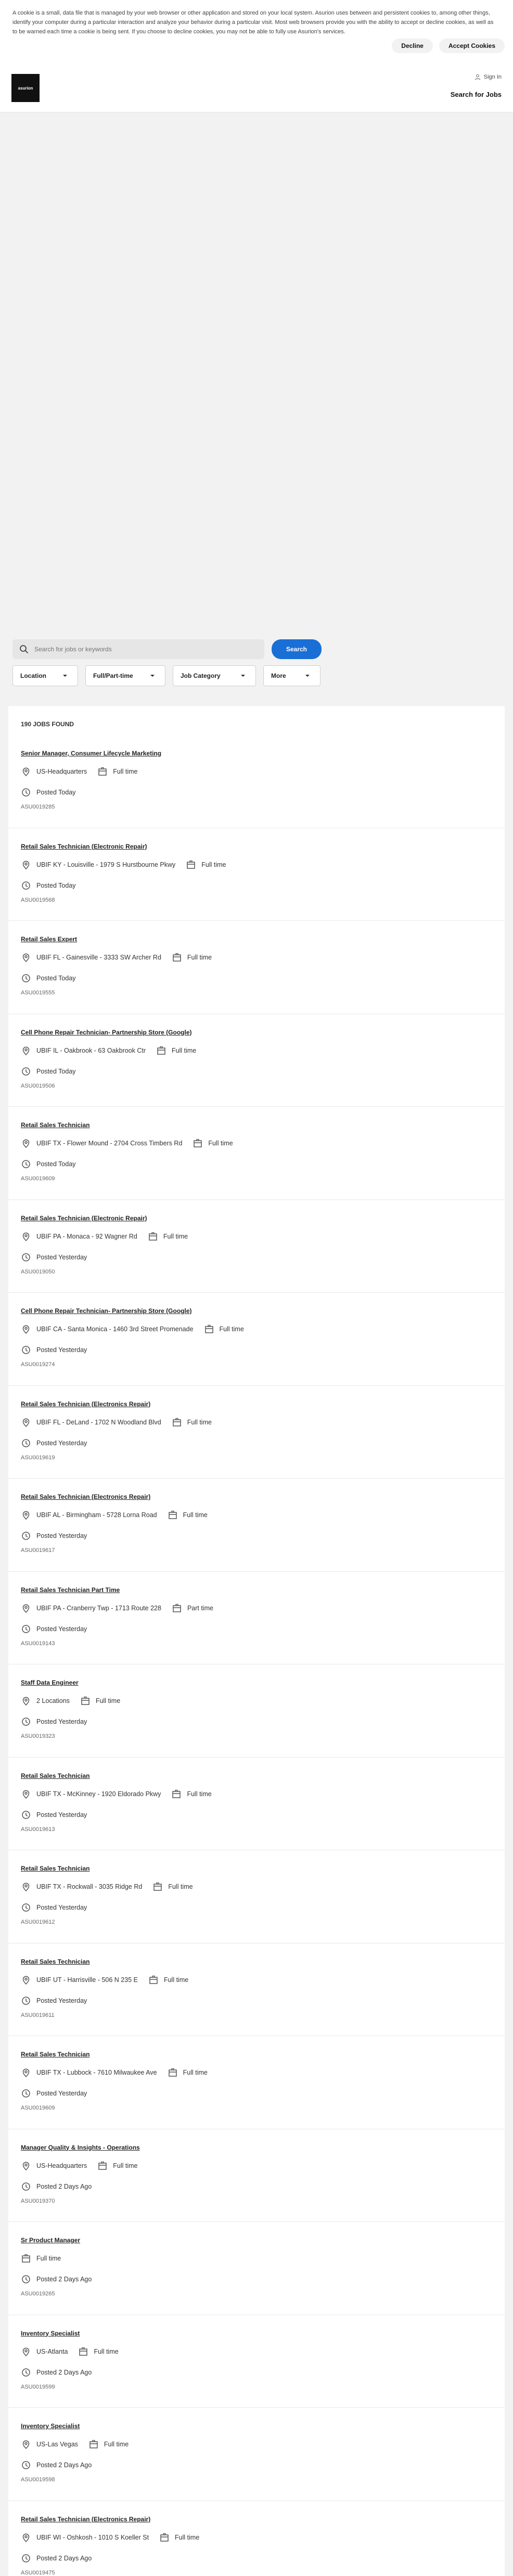 The height and width of the screenshot is (2576, 513). What do you see at coordinates (125, 675) in the screenshot?
I see `filter-full-part-time: Full/Part-time` at bounding box center [125, 675].